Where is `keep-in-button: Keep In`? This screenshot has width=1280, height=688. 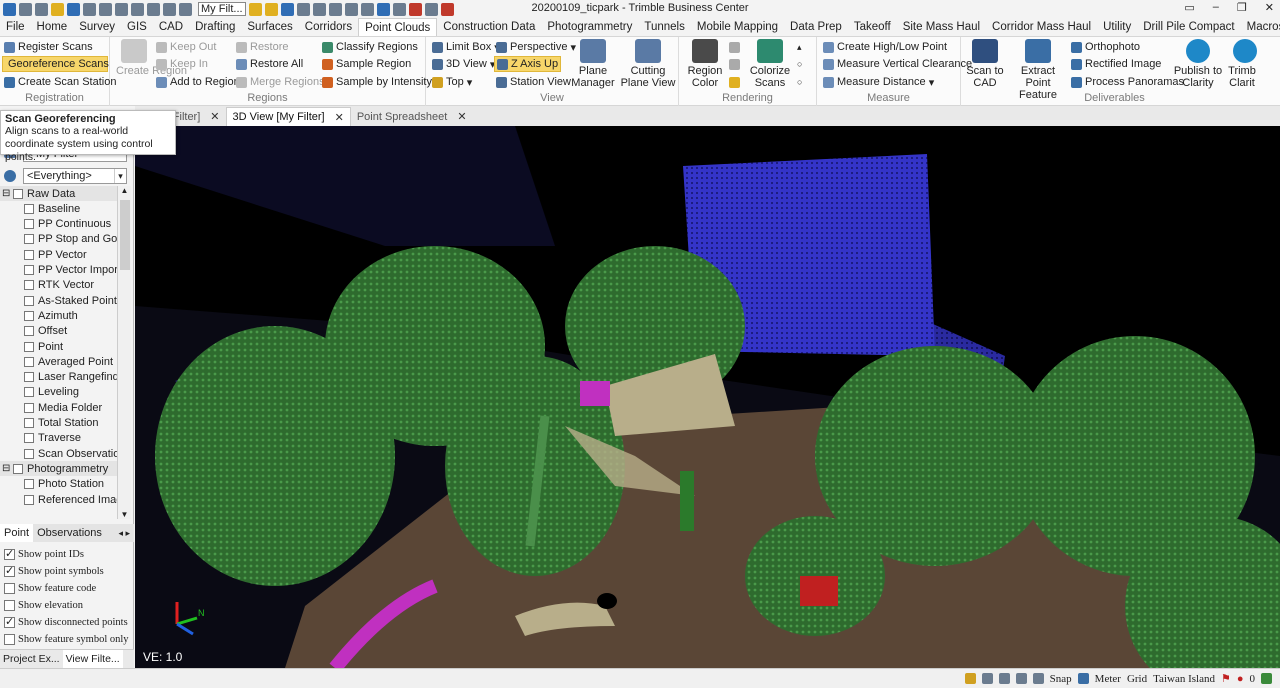 keep-in-button: Keep In is located at coordinates (182, 64).